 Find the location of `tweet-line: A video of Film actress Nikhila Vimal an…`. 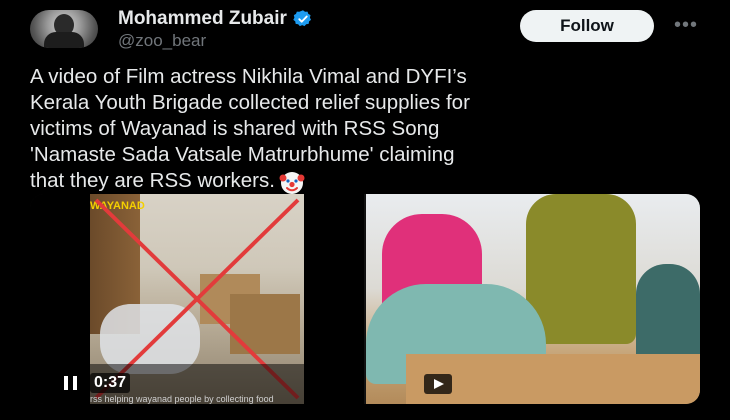

tweet-line: A video of Film actress Nikhila Vimal an… is located at coordinates (248, 76).